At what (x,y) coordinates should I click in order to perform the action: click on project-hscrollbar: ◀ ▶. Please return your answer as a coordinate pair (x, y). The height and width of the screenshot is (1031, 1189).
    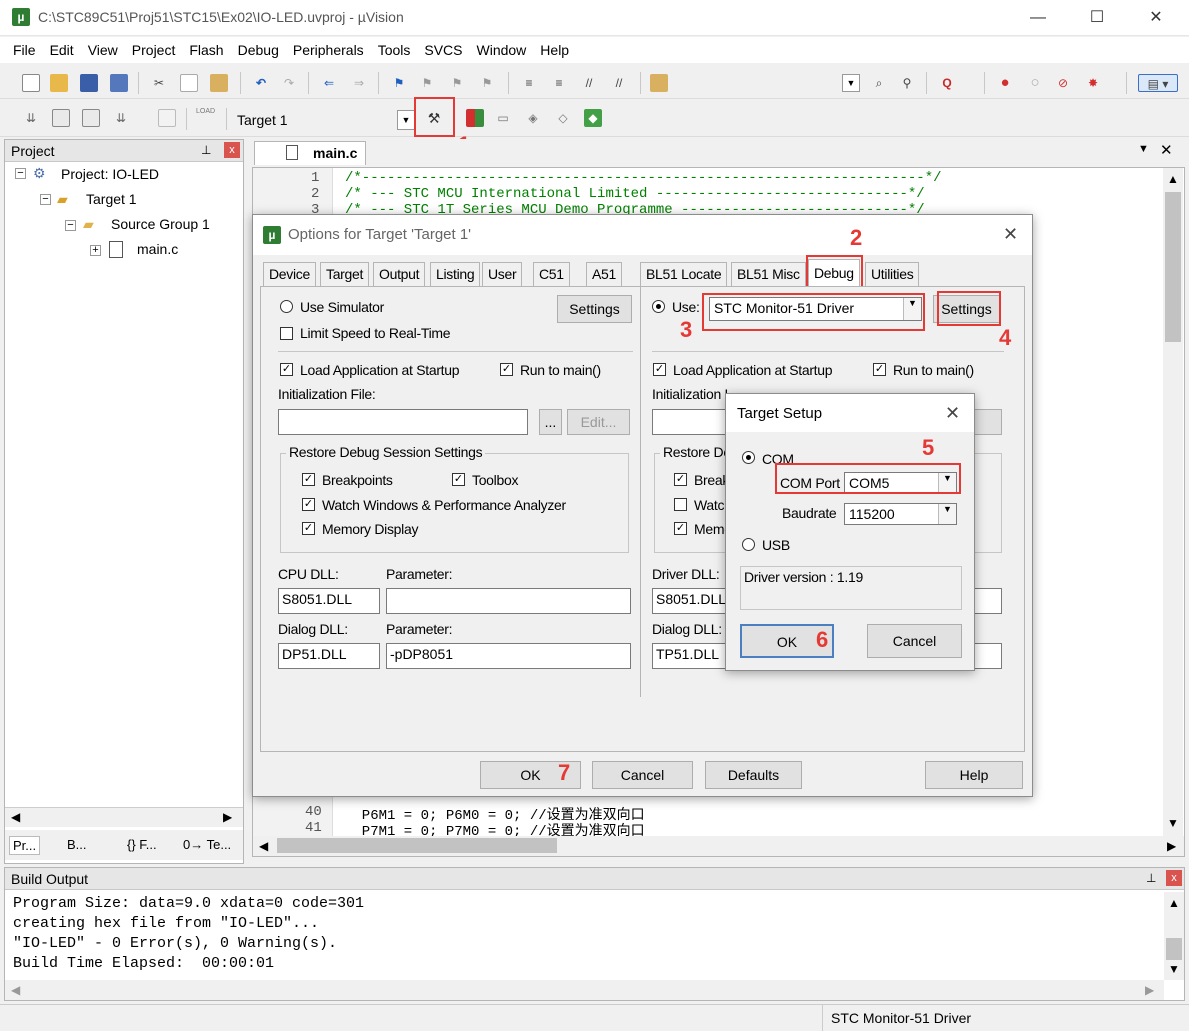
    Looking at the image, I should click on (124, 817).